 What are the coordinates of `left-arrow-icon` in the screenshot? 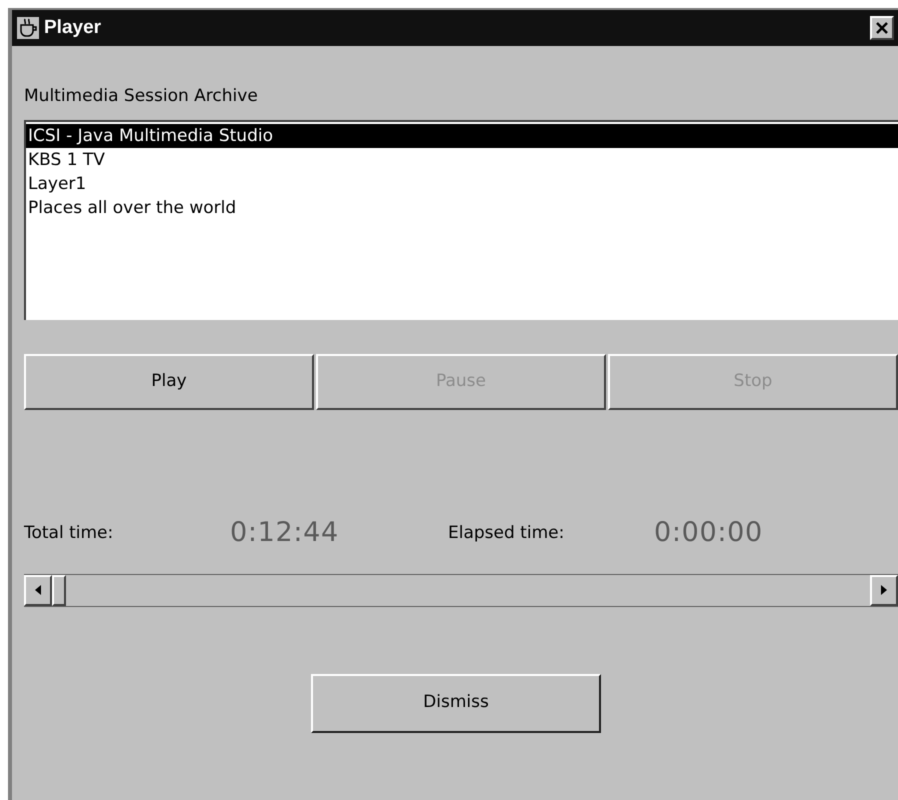 It's located at (38, 590).